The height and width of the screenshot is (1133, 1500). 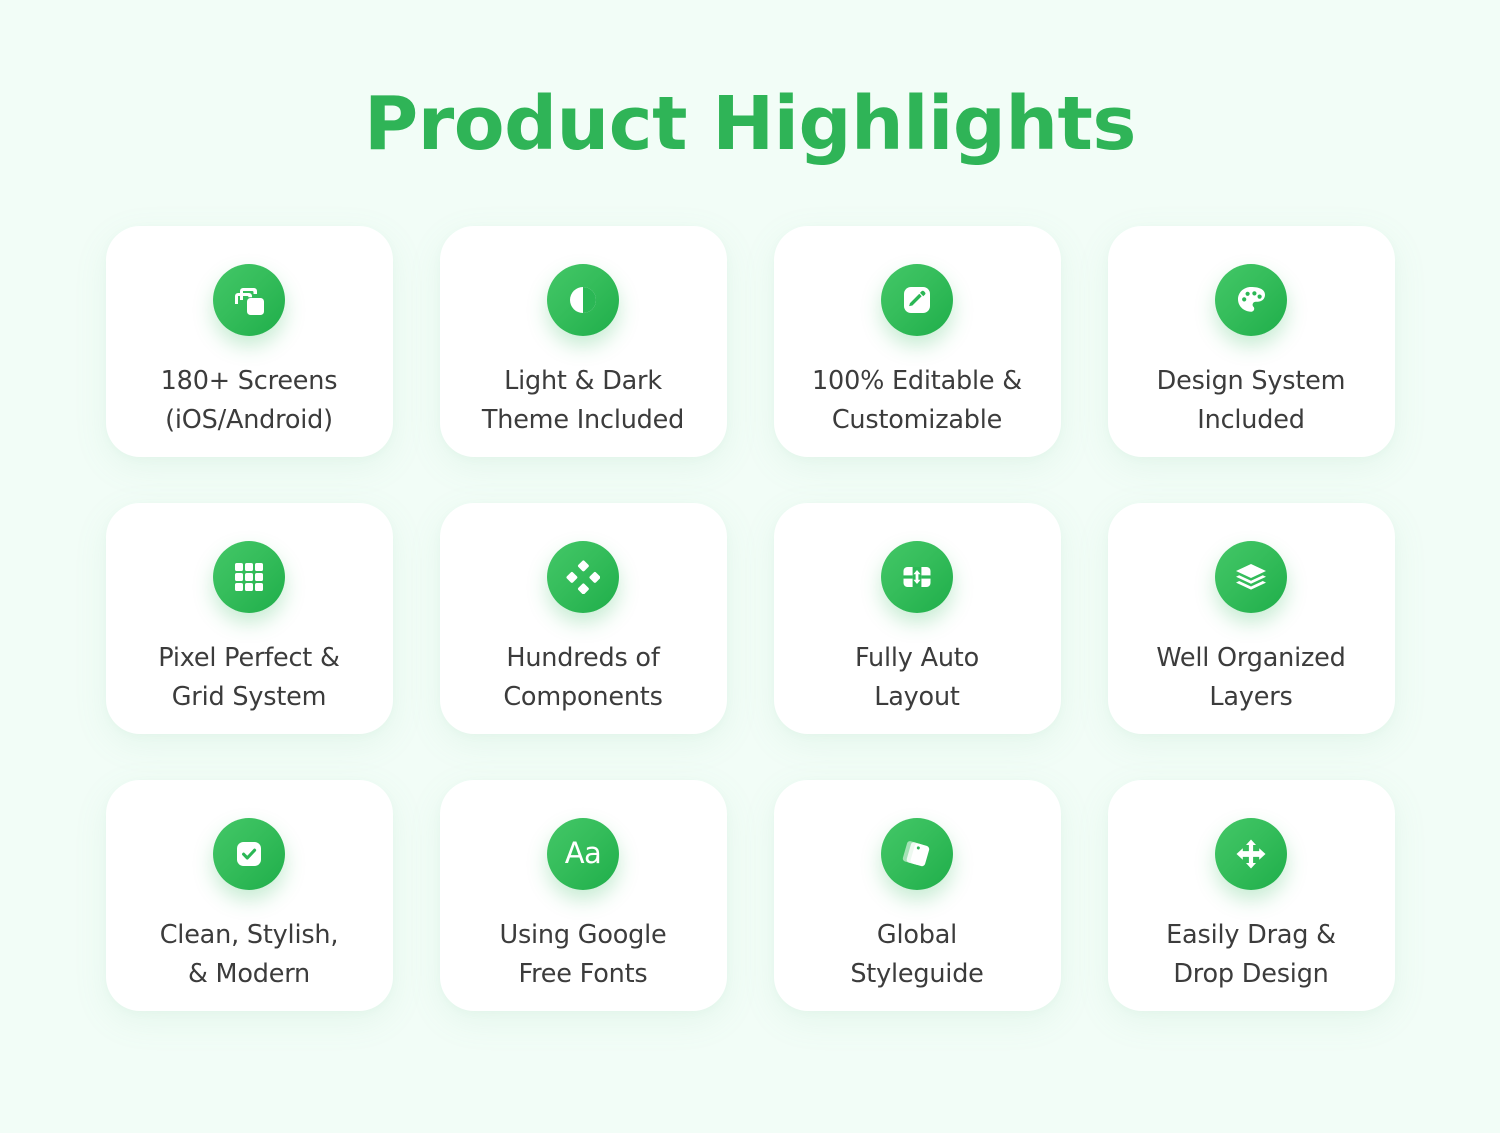 What do you see at coordinates (249, 341) in the screenshot?
I see `highlight-card-screens: 180+ Screens (iOS/Android)` at bounding box center [249, 341].